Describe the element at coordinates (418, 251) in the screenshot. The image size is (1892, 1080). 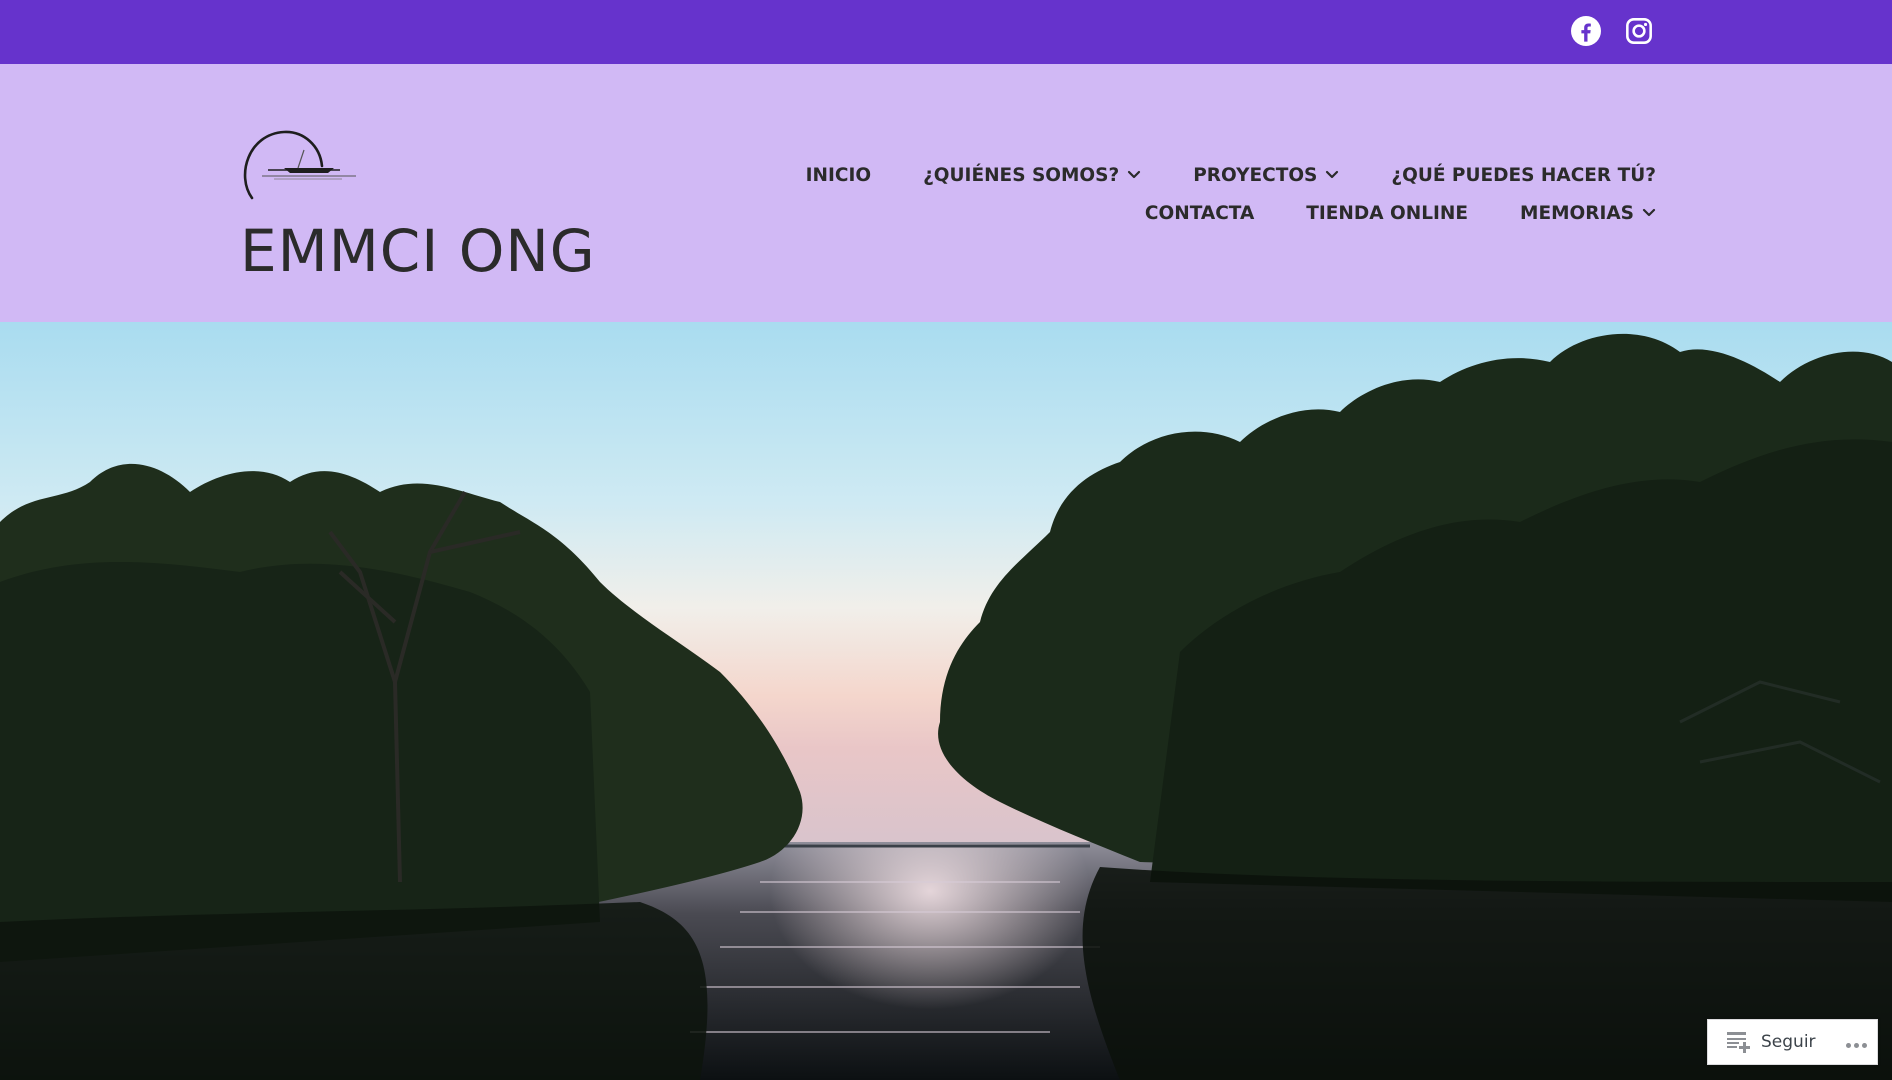
I see `site-title: EMMCI ONG` at that location.